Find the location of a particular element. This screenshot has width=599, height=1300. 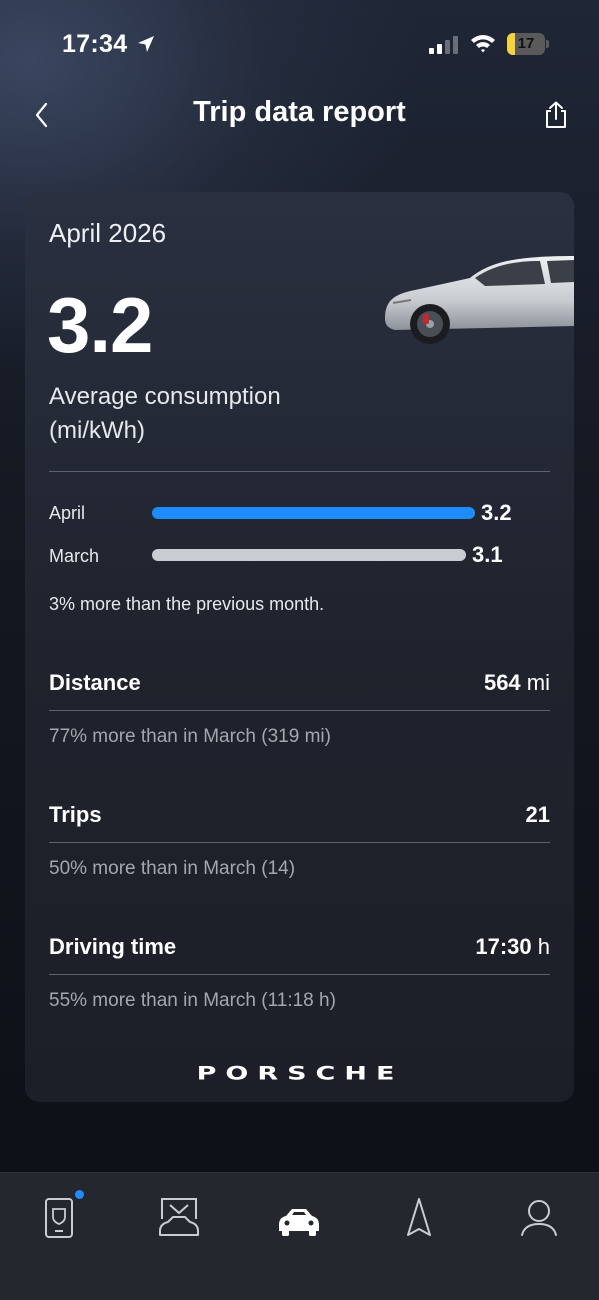

battery-level: 17 is located at coordinates (526, 43).